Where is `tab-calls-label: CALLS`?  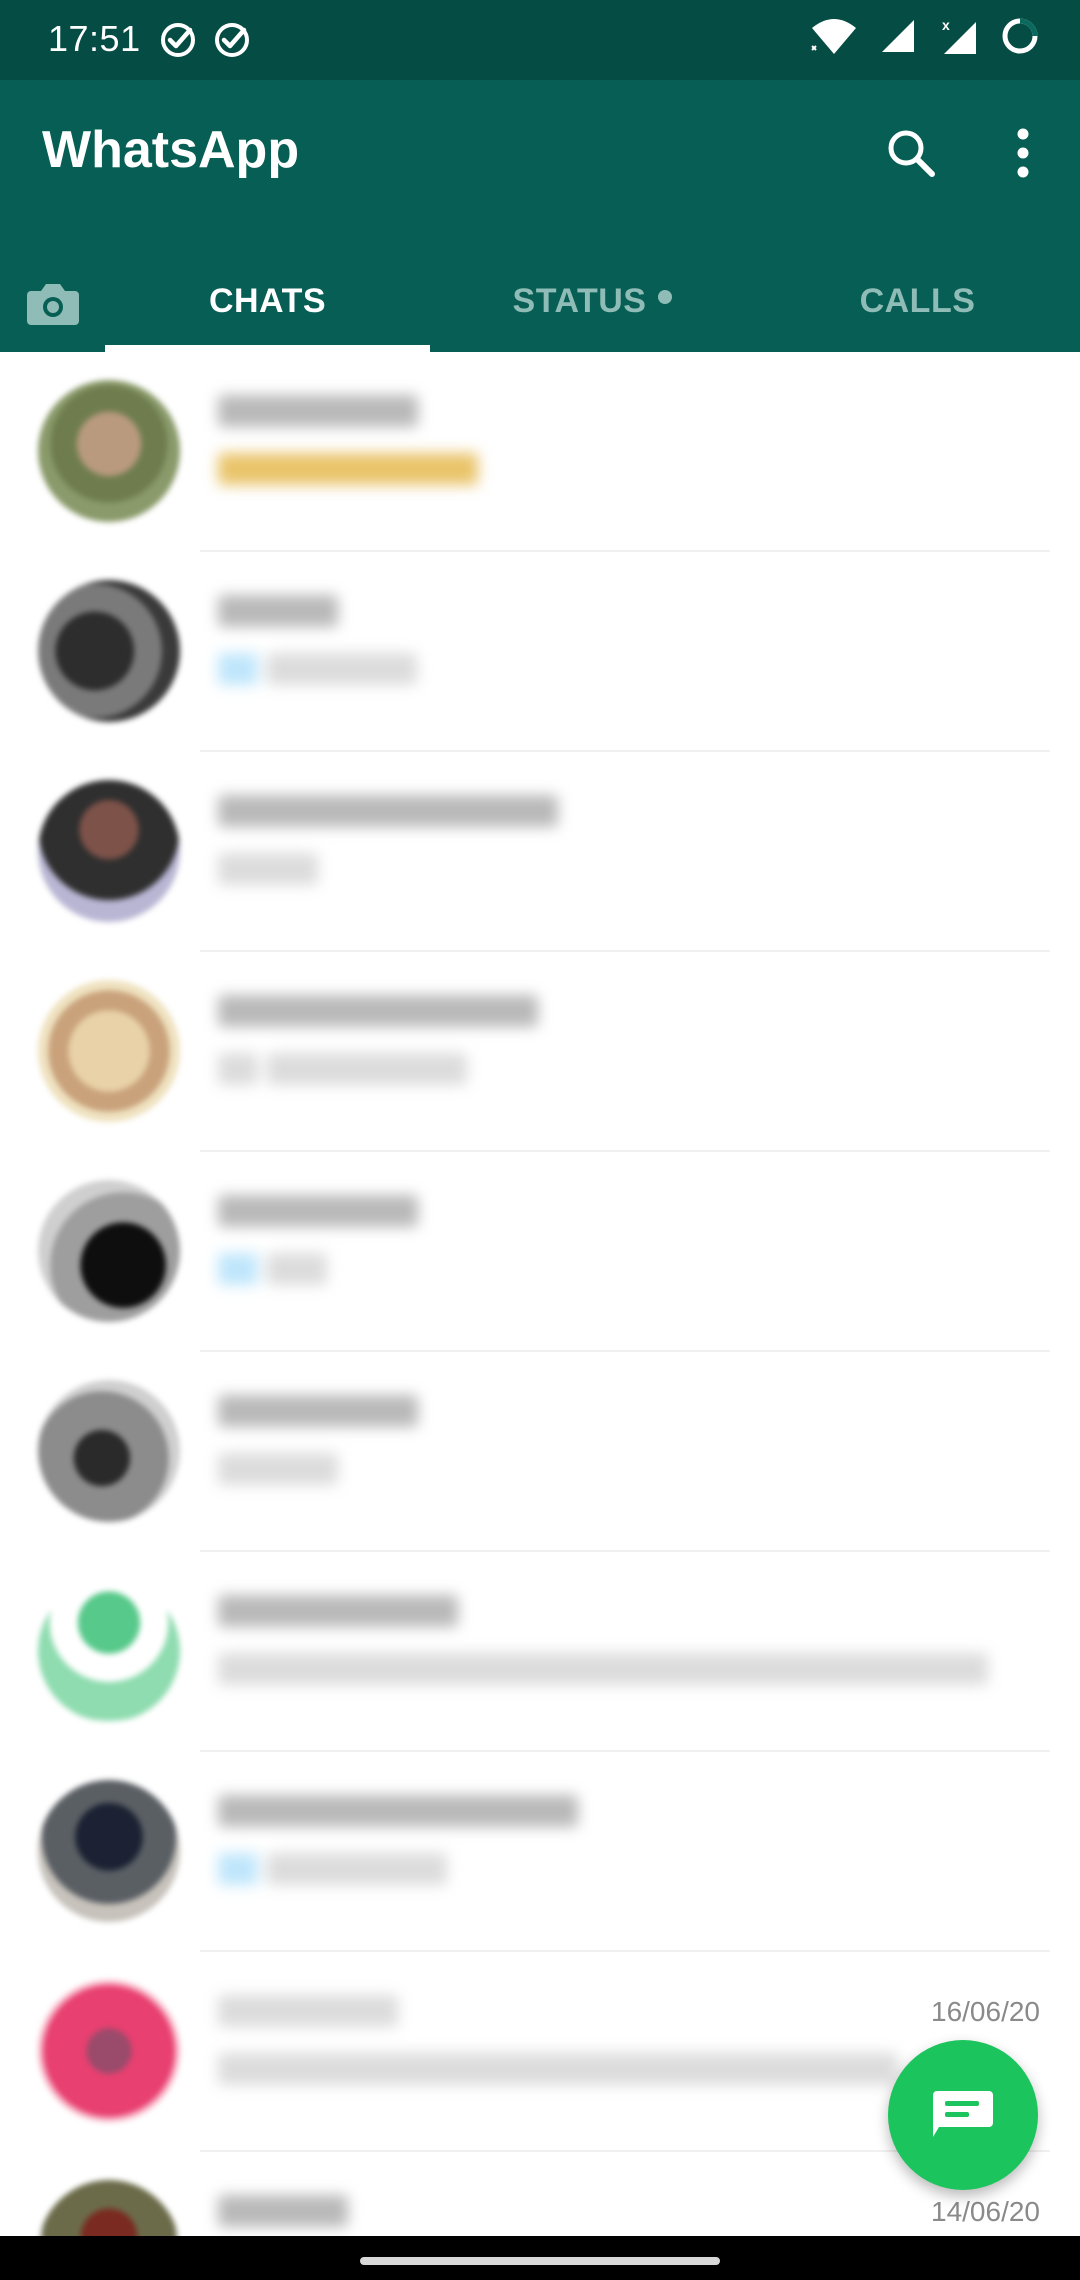 tab-calls-label: CALLS is located at coordinates (917, 300).